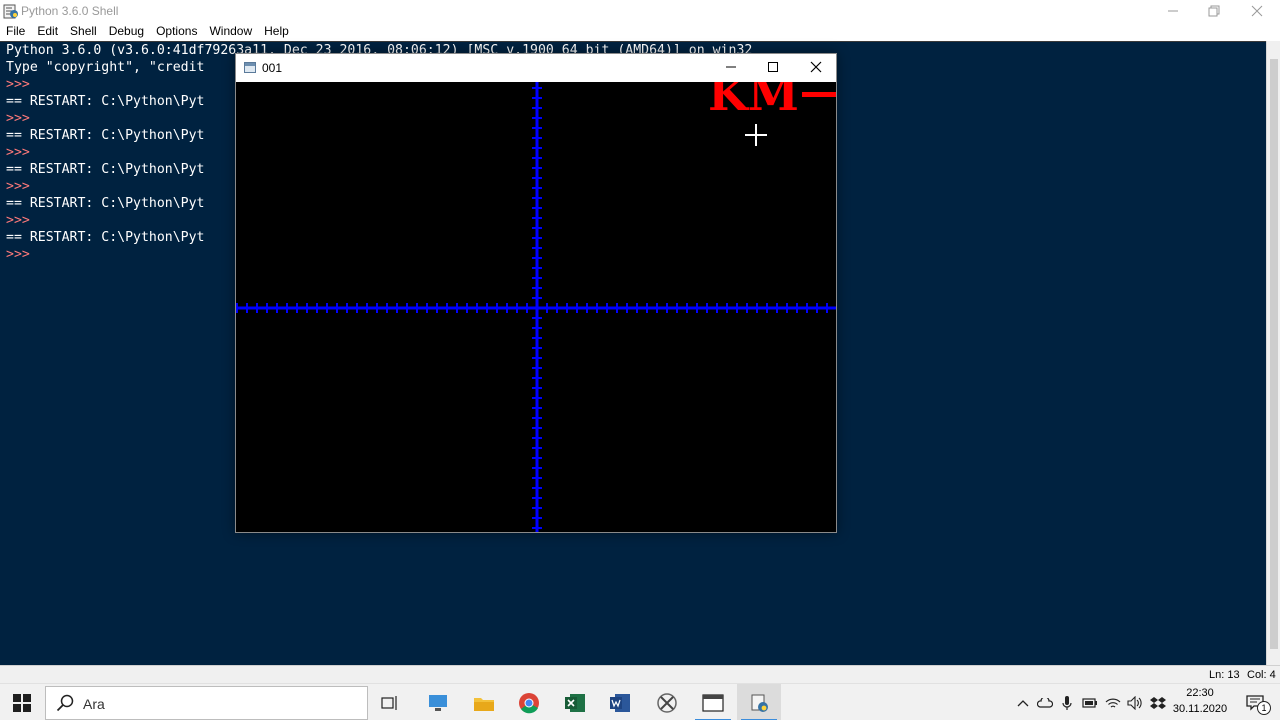  I want to click on start-button, so click(22, 702).